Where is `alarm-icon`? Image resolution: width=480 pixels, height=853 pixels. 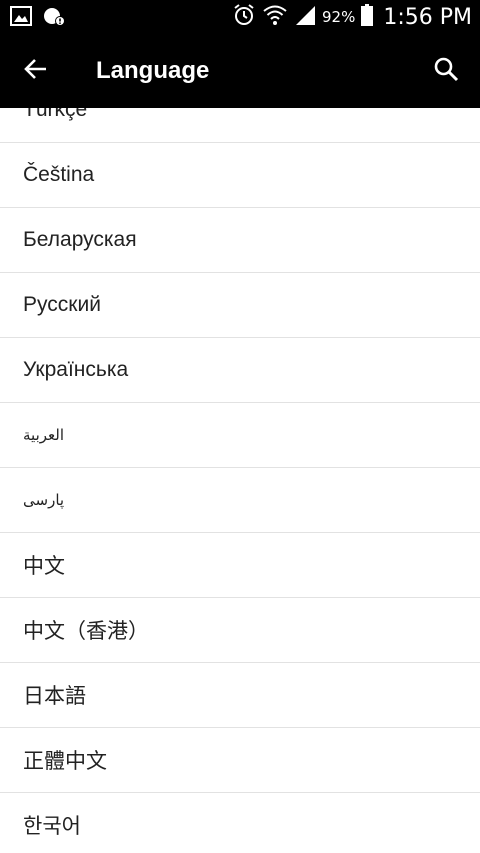 alarm-icon is located at coordinates (244, 17).